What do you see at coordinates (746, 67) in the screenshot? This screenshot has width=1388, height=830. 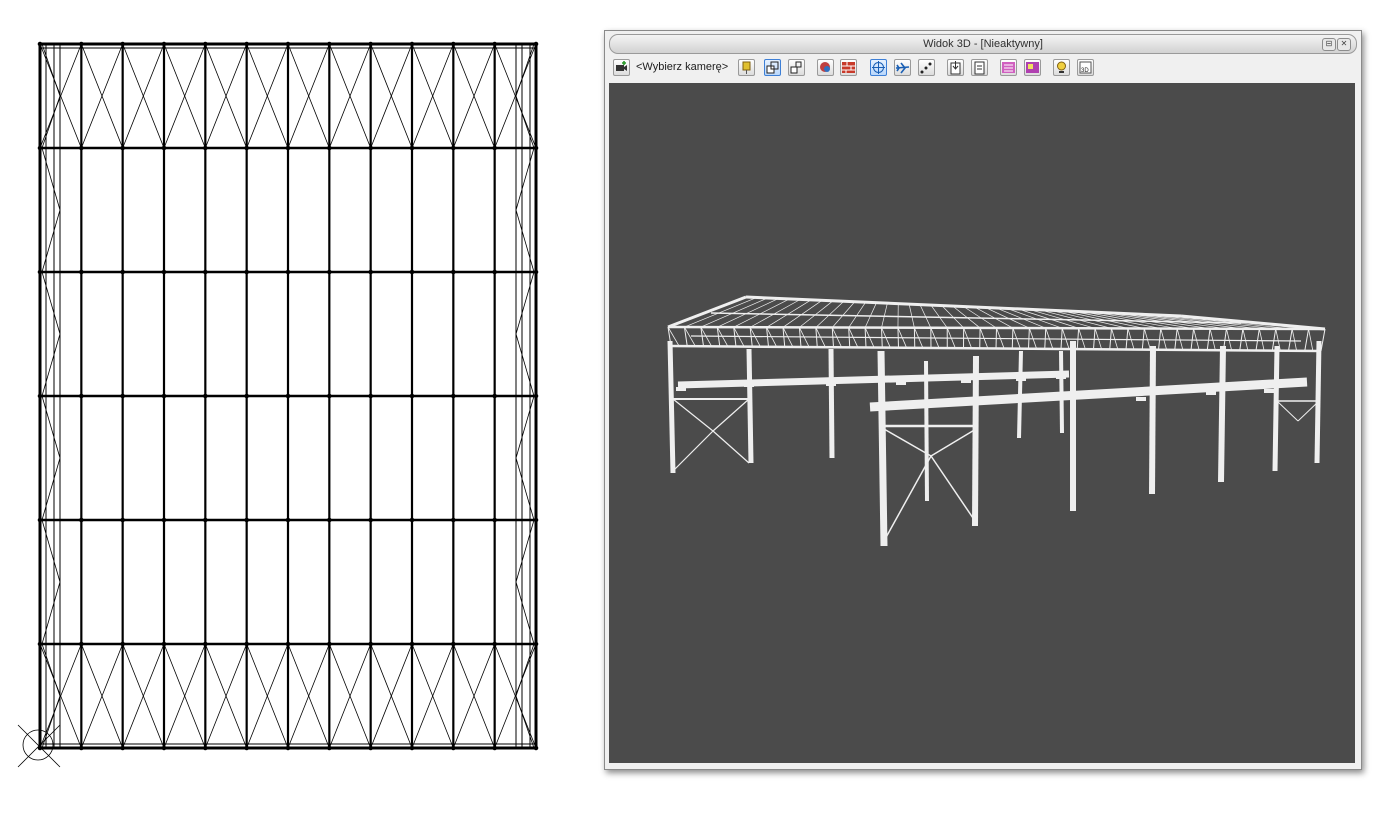 I see `pin-icon` at bounding box center [746, 67].